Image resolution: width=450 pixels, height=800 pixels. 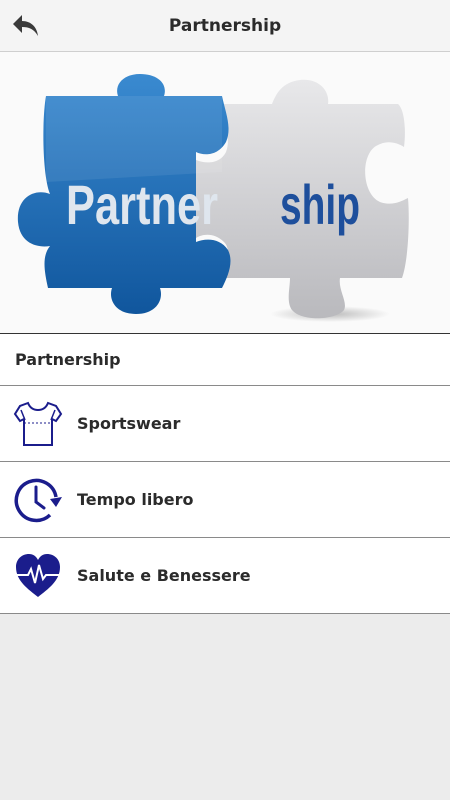 What do you see at coordinates (225, 360) in the screenshot?
I see `section-header: Partnership` at bounding box center [225, 360].